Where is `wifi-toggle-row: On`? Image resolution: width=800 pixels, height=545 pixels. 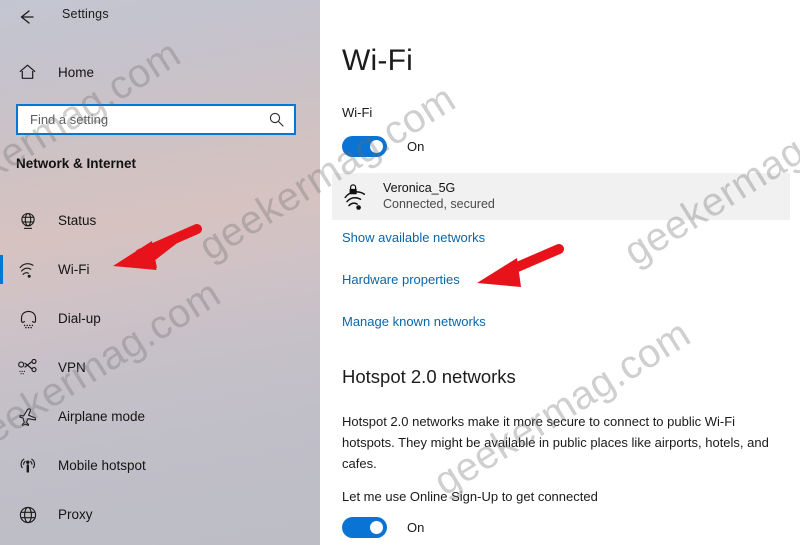 wifi-toggle-row: On is located at coordinates (383, 146).